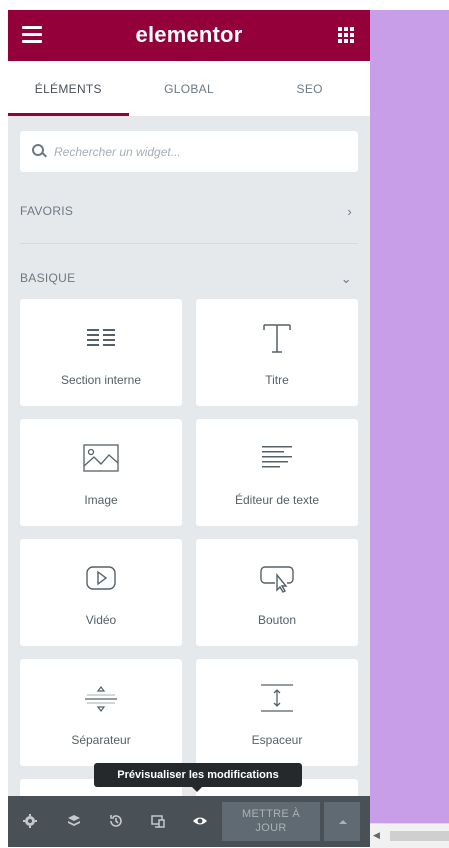  What do you see at coordinates (277, 500) in the screenshot?
I see `widget-label: Éditeur de texte` at bounding box center [277, 500].